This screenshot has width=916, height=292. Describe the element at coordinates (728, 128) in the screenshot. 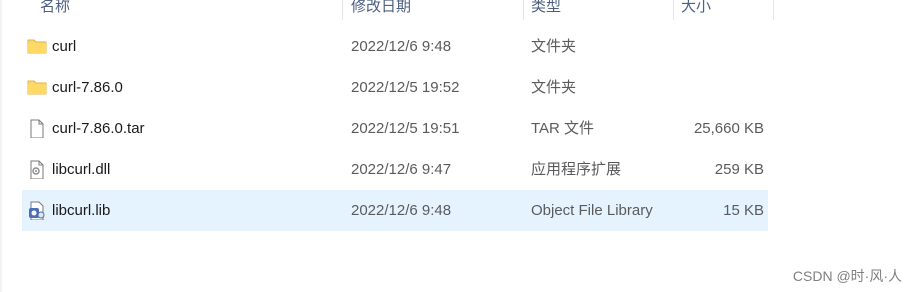

I see `file-size: 25,660 KB` at that location.